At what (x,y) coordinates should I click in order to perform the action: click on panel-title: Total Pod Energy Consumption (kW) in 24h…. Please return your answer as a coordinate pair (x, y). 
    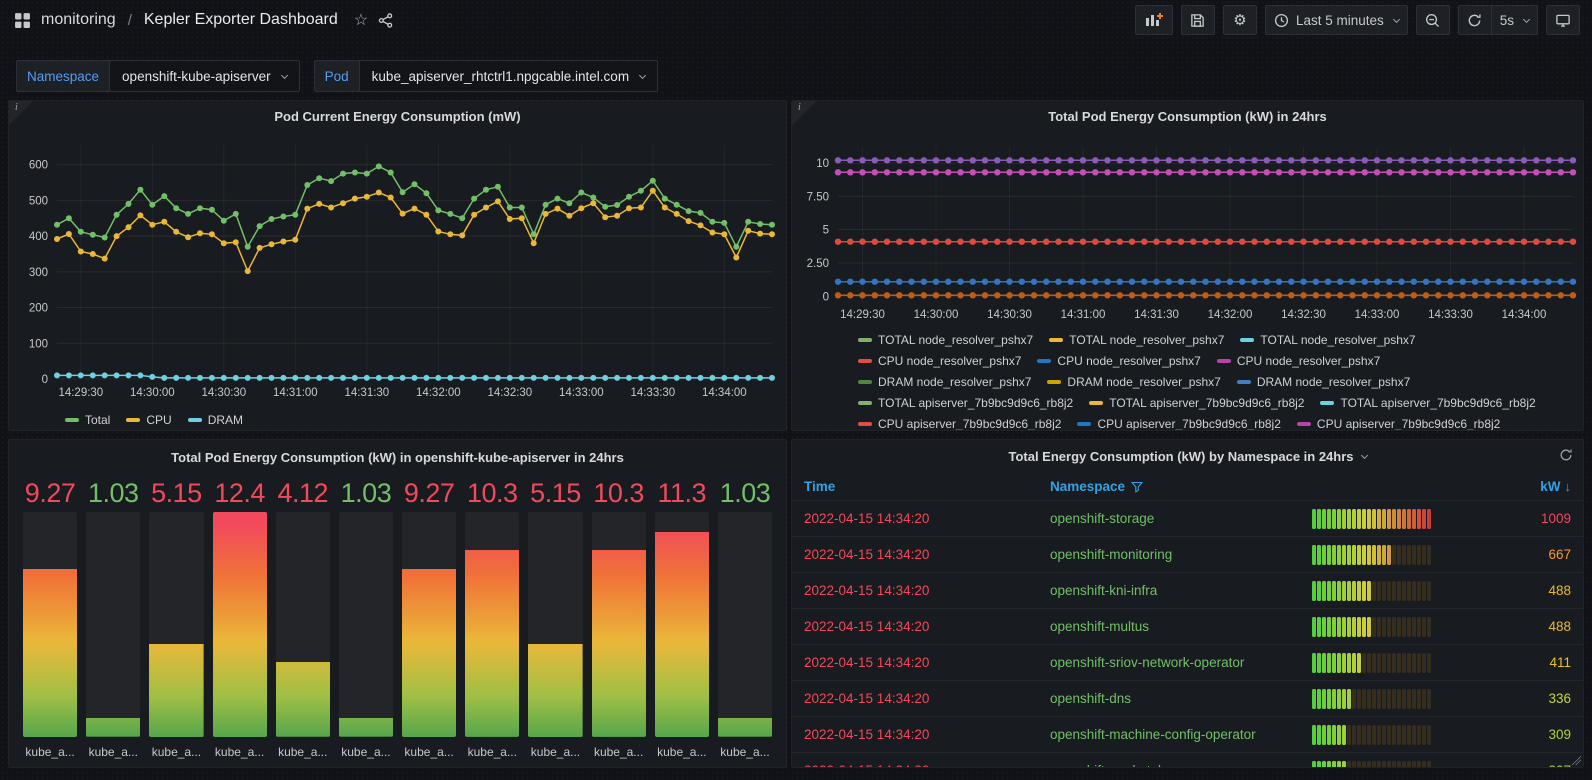
    Looking at the image, I should click on (1187, 116).